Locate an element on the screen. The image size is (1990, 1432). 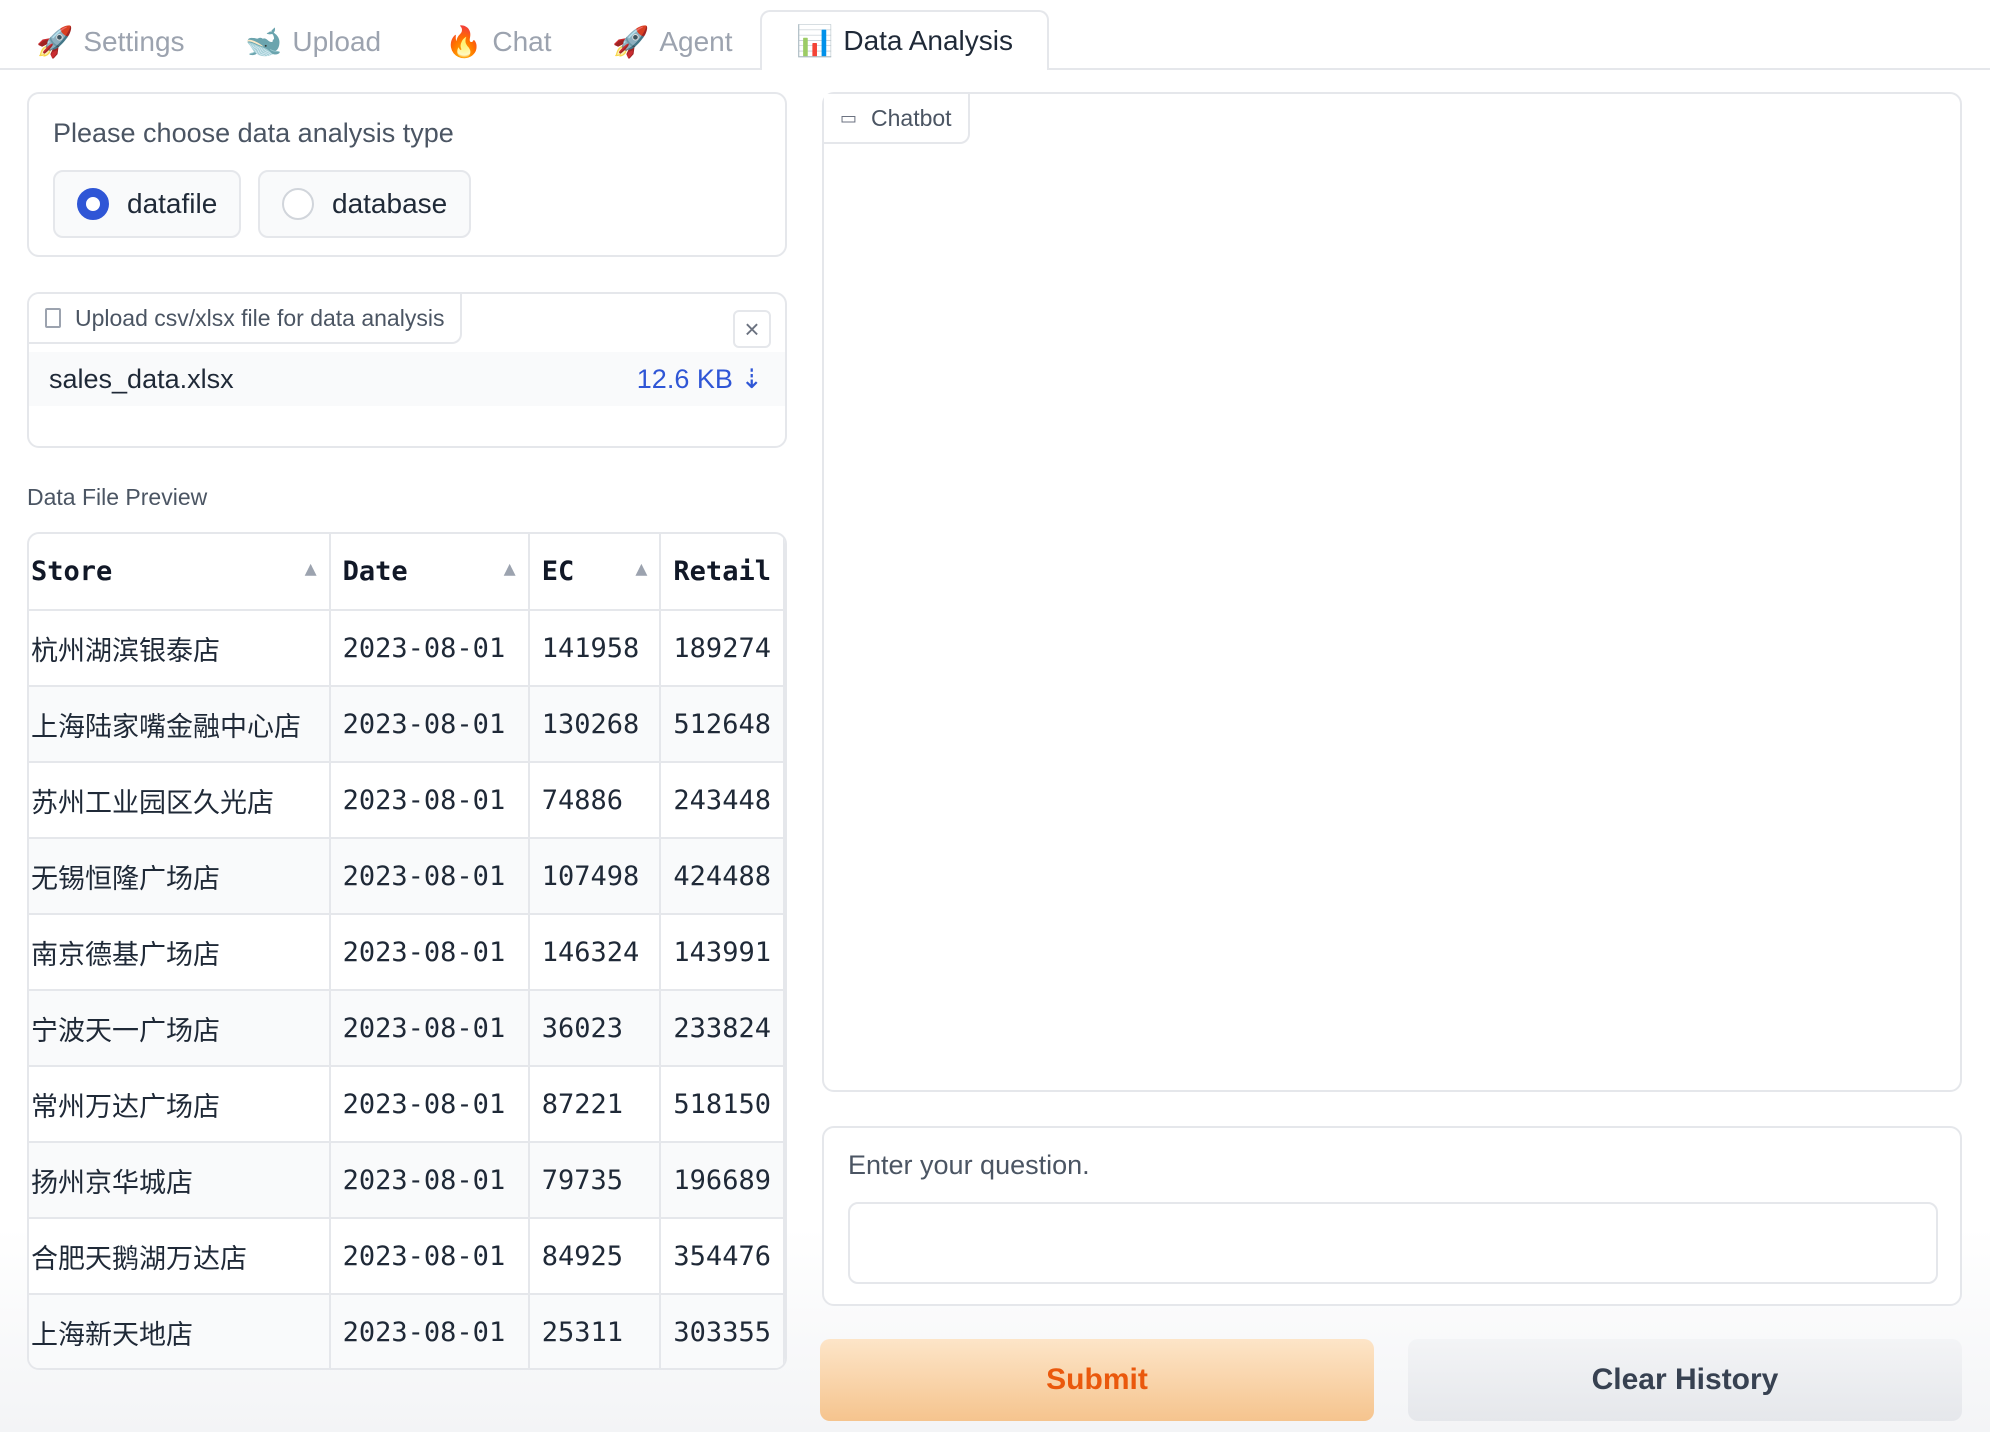
tab-label: Settings is located at coordinates (134, 41).